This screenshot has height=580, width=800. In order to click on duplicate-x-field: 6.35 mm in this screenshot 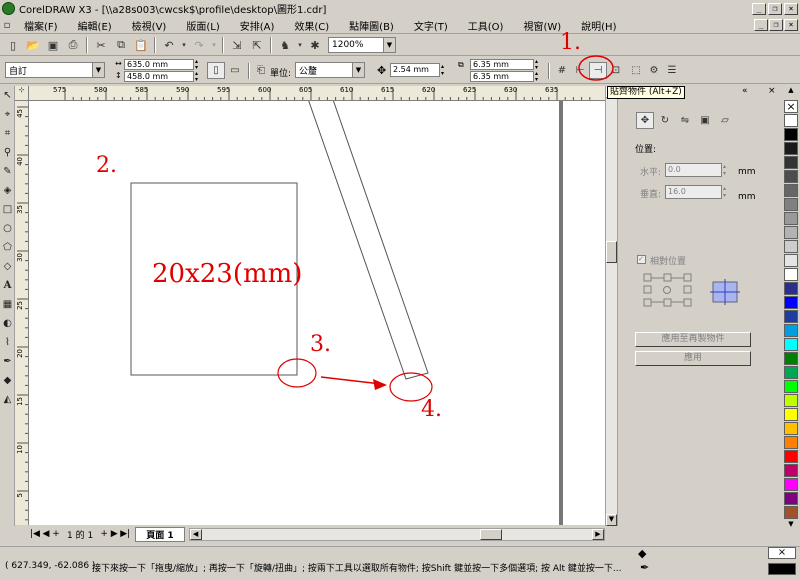, I will do `click(502, 64)`.